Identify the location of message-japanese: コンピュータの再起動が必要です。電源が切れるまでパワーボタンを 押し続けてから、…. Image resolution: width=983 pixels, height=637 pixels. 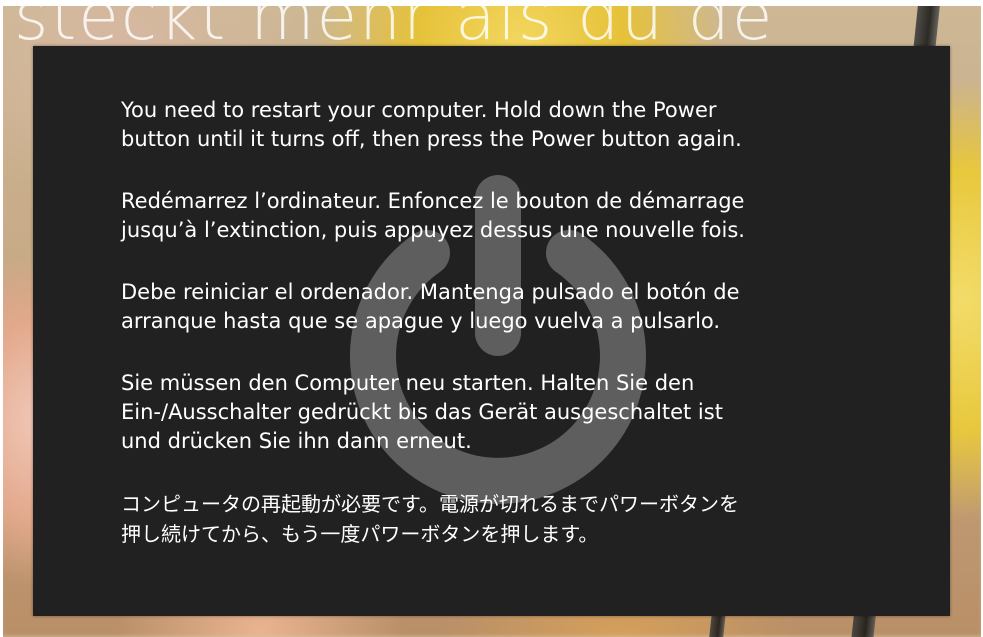
(430, 519).